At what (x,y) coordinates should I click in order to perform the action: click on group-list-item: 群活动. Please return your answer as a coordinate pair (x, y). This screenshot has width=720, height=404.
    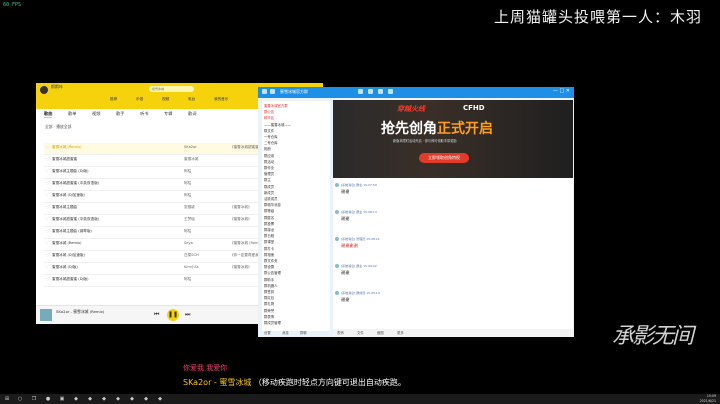
    Looking at the image, I should click on (269, 161).